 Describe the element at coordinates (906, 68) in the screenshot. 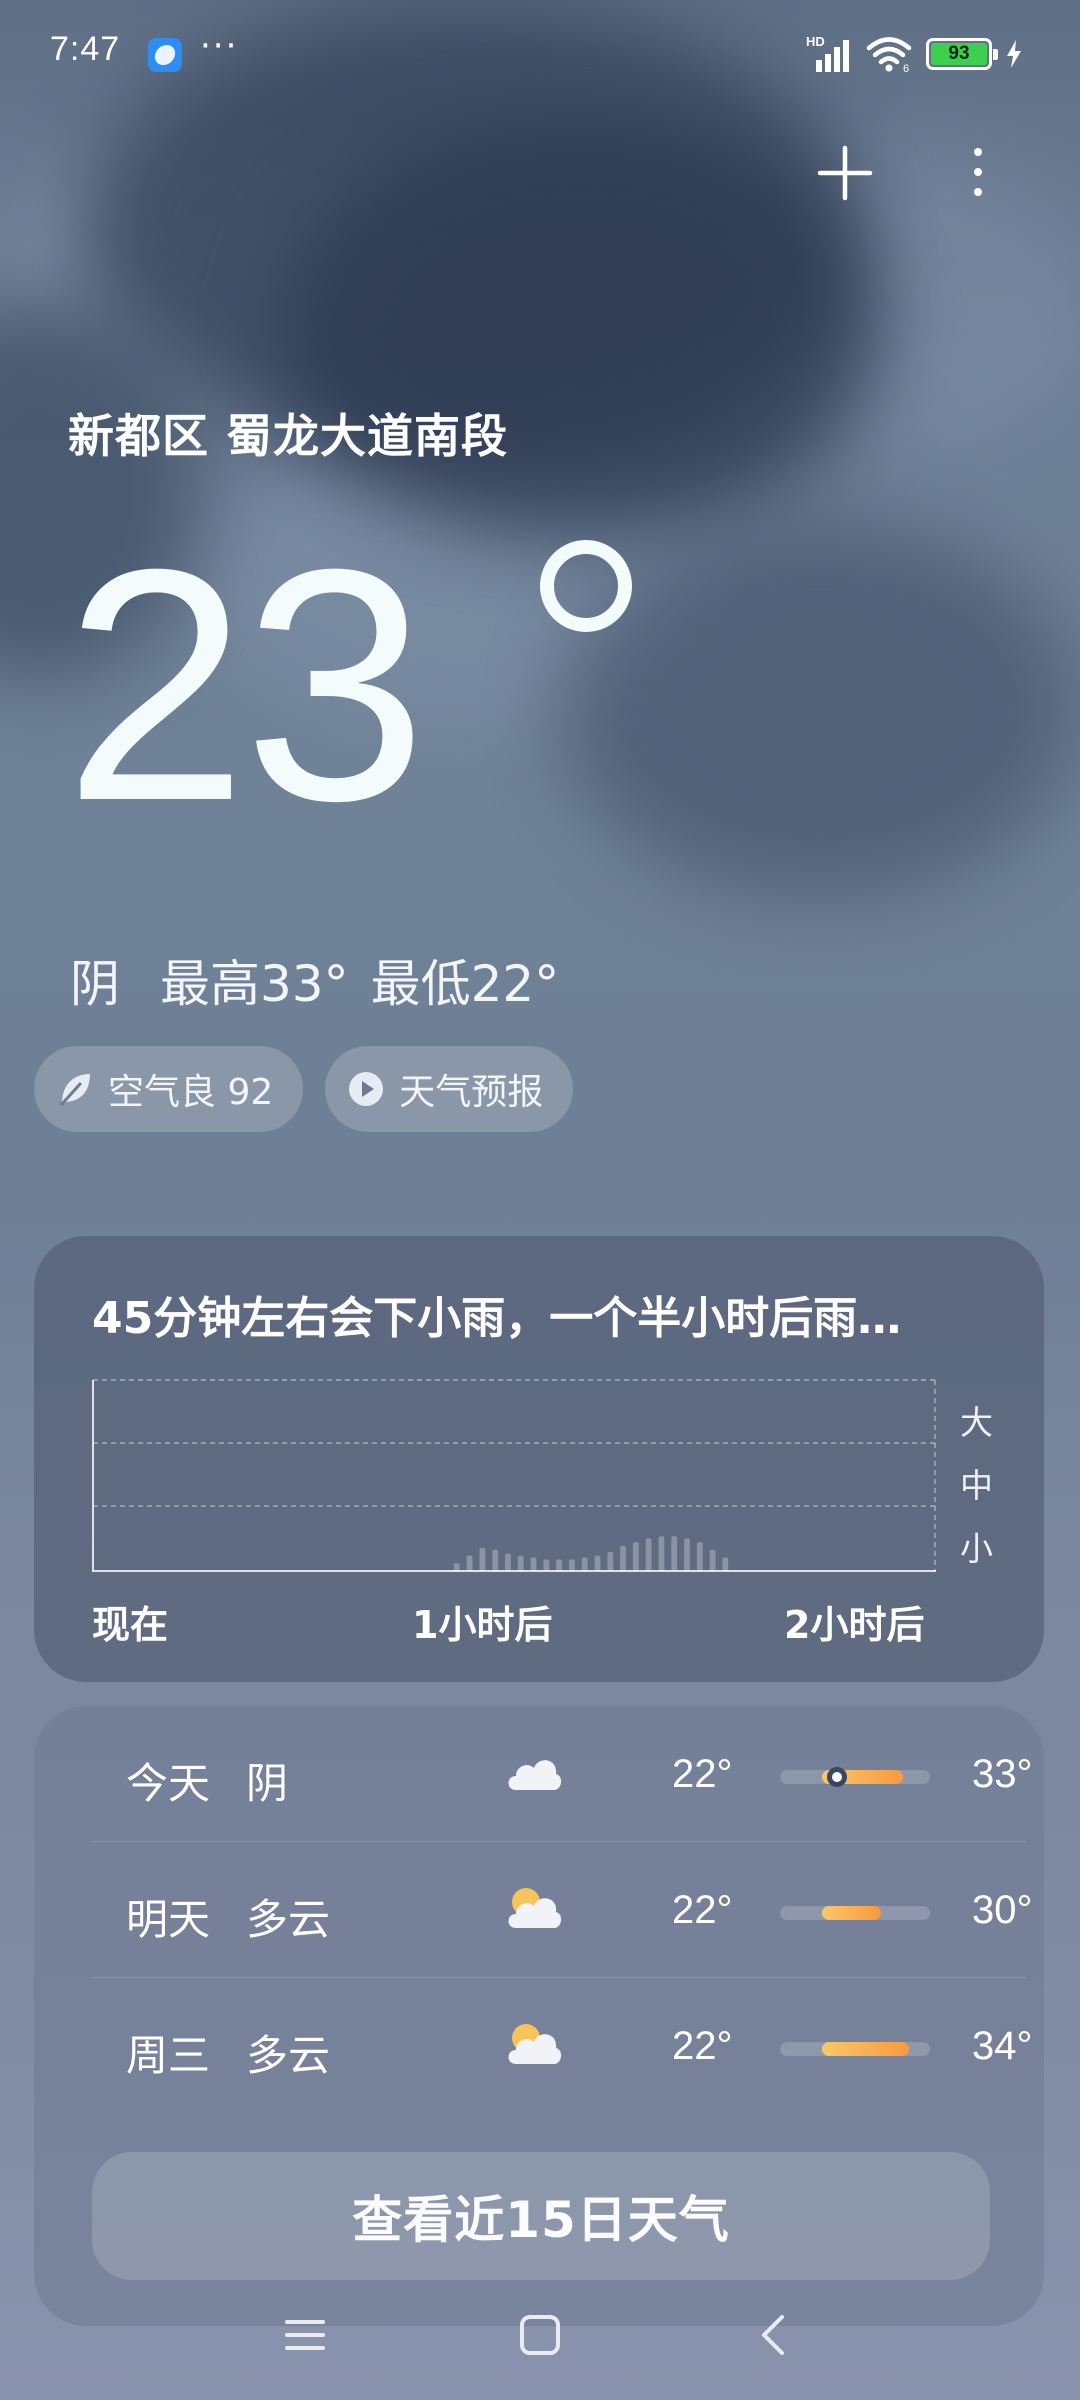

I see `svg-text: 6` at that location.